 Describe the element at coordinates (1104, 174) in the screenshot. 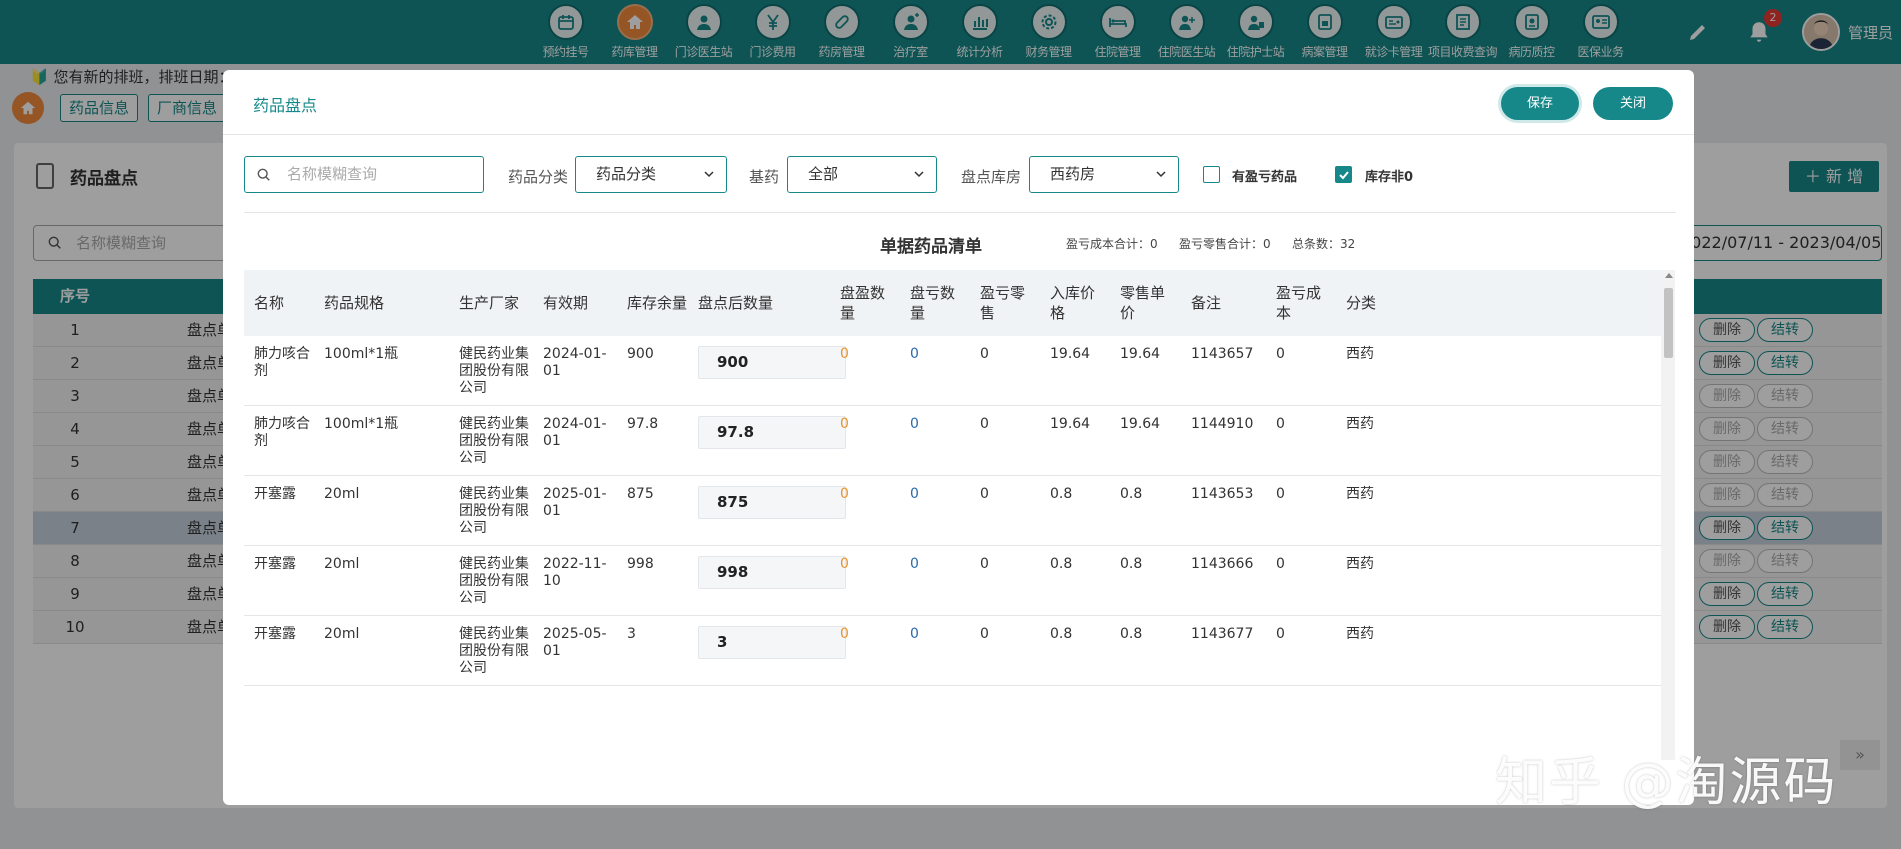

I see `warehouse-select: 西药房` at that location.